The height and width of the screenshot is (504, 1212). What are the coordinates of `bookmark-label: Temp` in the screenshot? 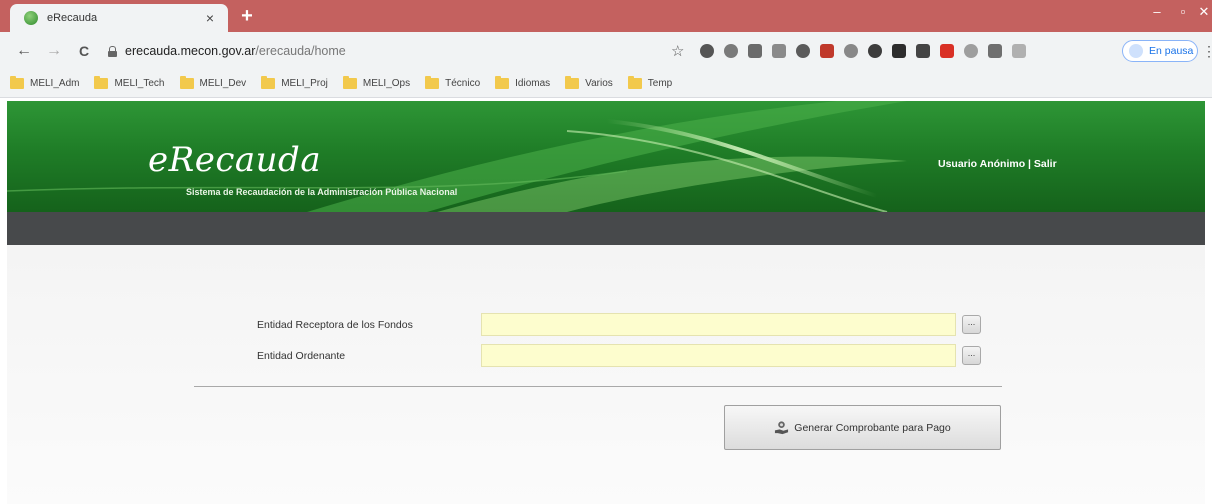 It's located at (660, 83).